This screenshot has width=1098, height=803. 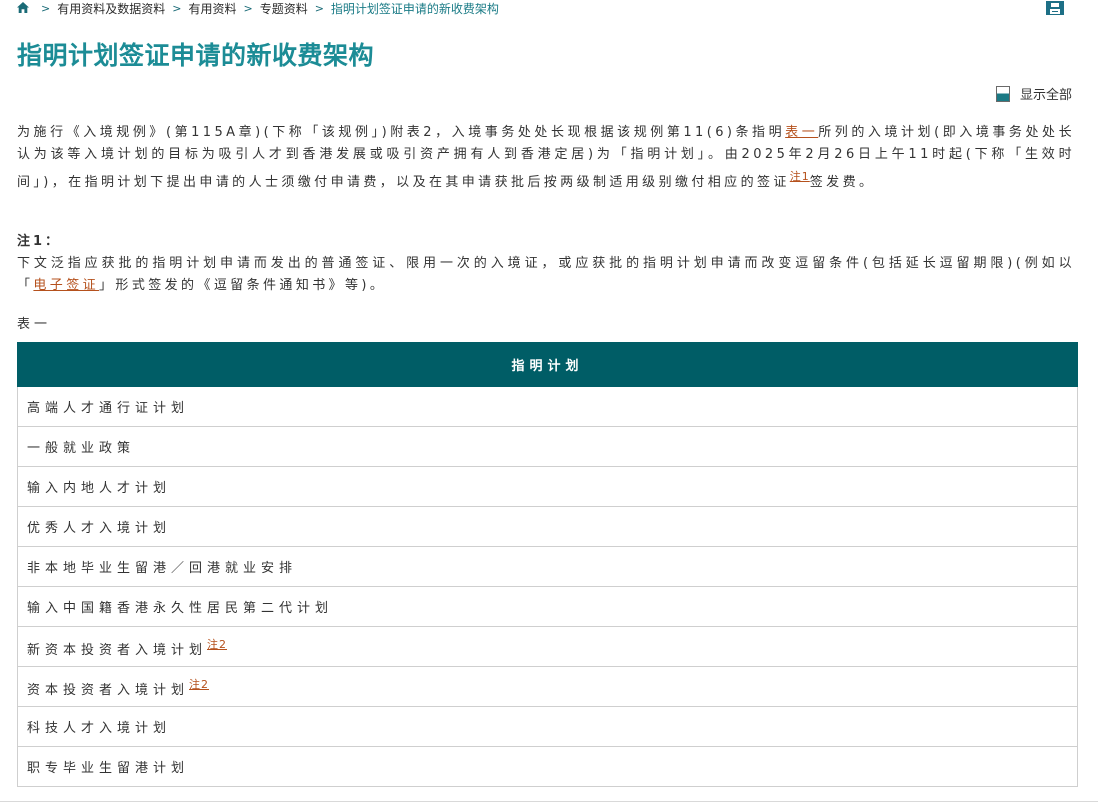 What do you see at coordinates (1046, 95) in the screenshot?
I see `show-all-label: 显示全部` at bounding box center [1046, 95].